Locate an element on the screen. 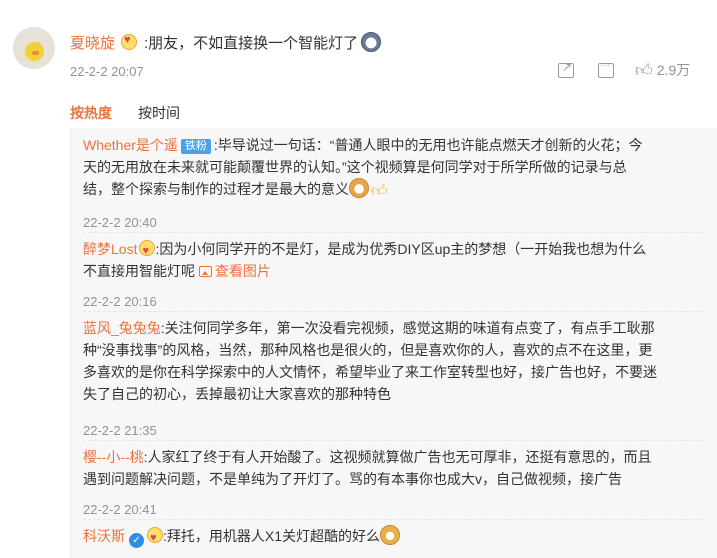  cat-emoji-icon is located at coordinates (359, 188).